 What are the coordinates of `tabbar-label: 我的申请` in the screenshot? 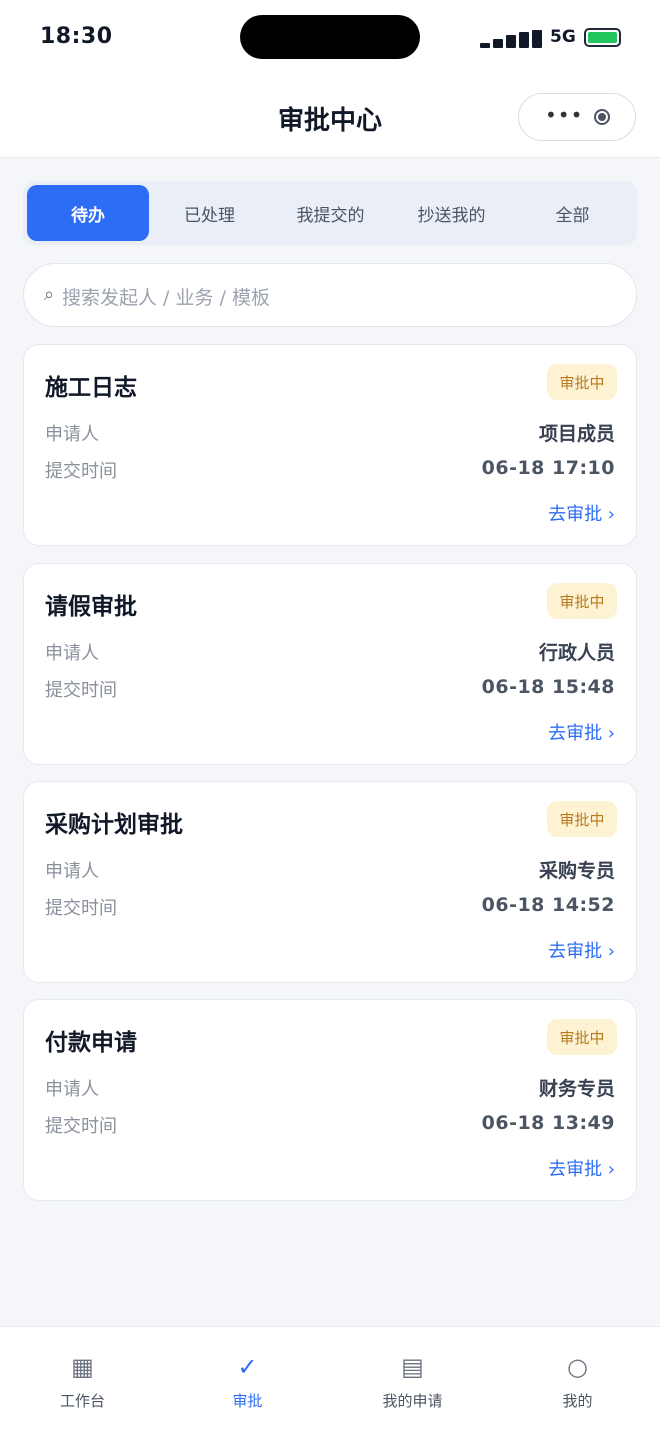 It's located at (412, 1401).